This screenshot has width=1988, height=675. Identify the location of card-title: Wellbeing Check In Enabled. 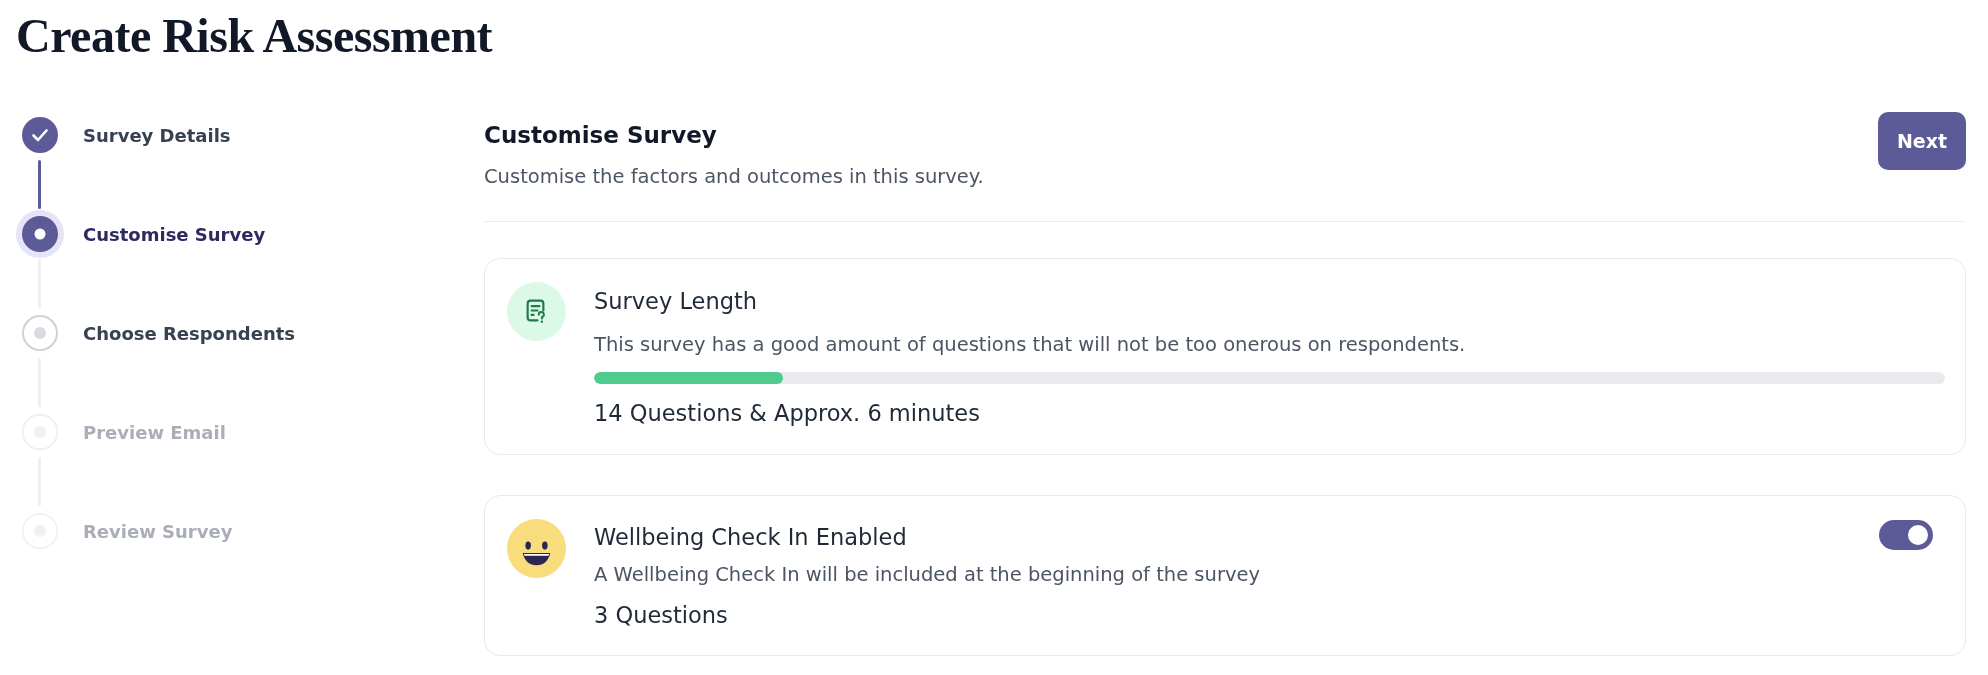
(751, 537).